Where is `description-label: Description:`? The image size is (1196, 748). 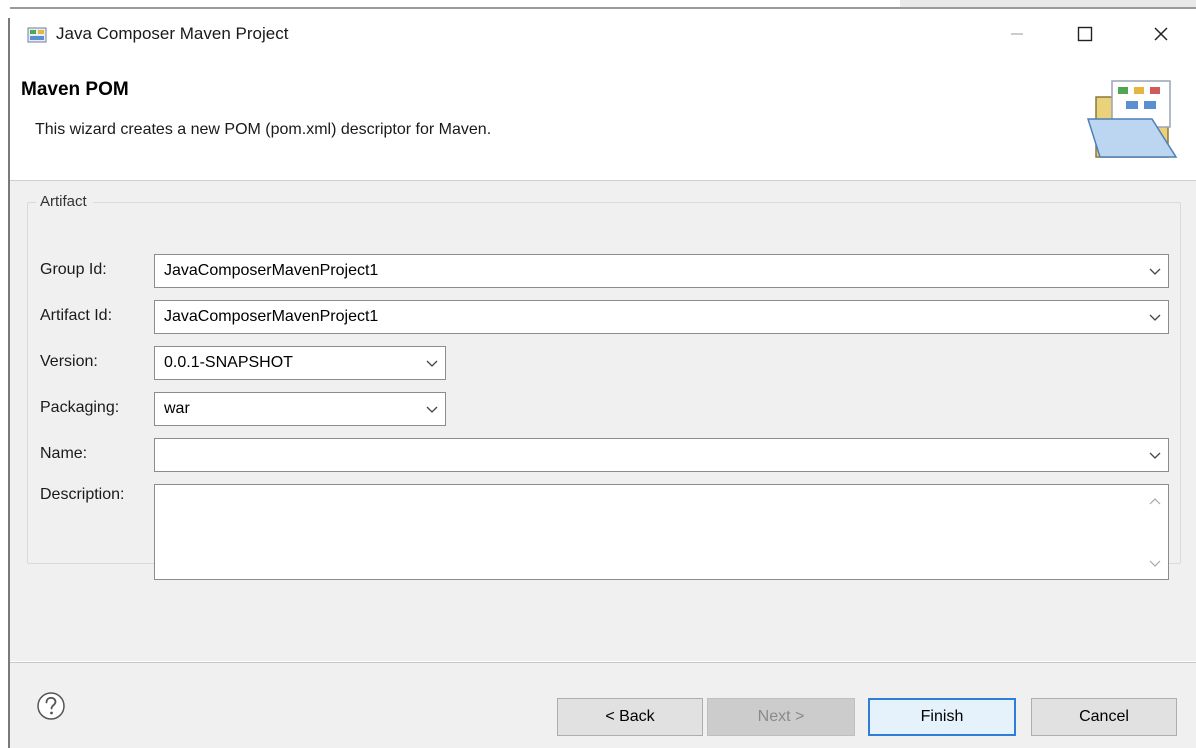
description-label: Description: is located at coordinates (82, 494).